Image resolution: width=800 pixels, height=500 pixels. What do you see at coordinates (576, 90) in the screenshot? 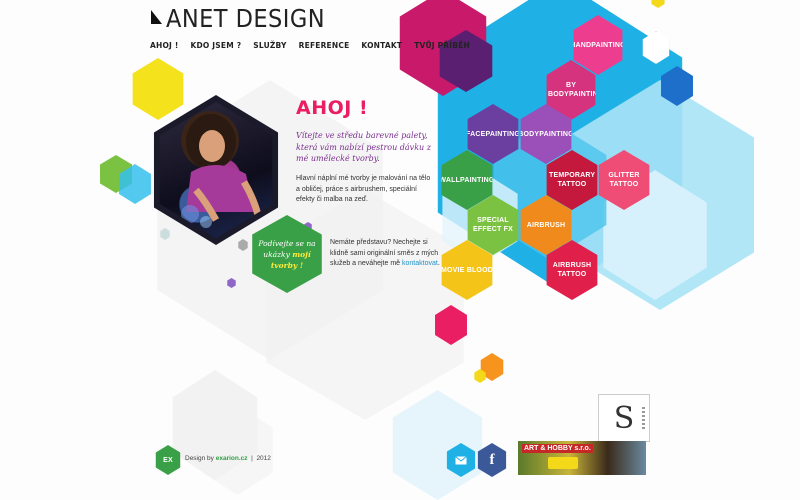
I see `service-label: BY BODYPAINTING` at bounding box center [576, 90].